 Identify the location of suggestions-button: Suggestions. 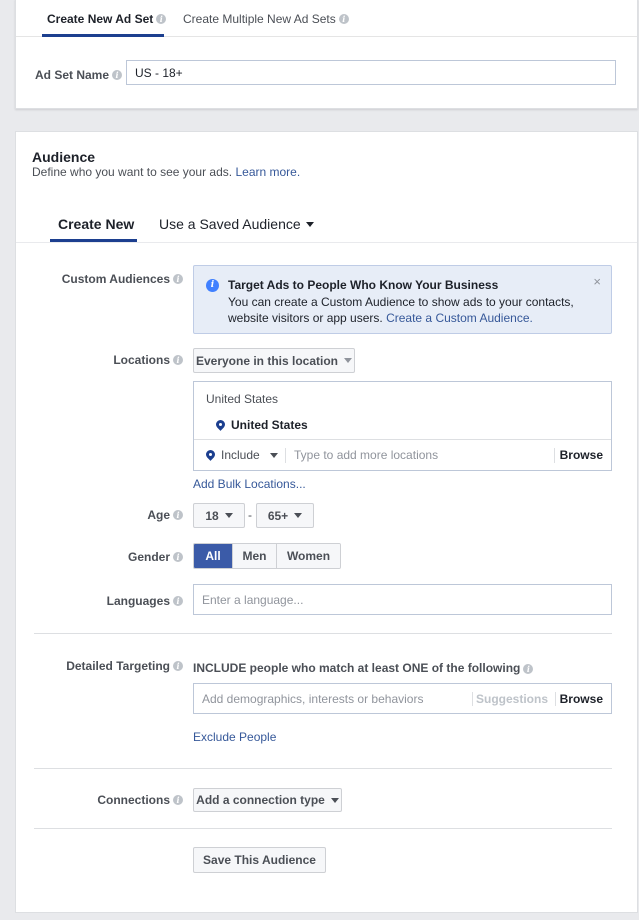
(512, 699).